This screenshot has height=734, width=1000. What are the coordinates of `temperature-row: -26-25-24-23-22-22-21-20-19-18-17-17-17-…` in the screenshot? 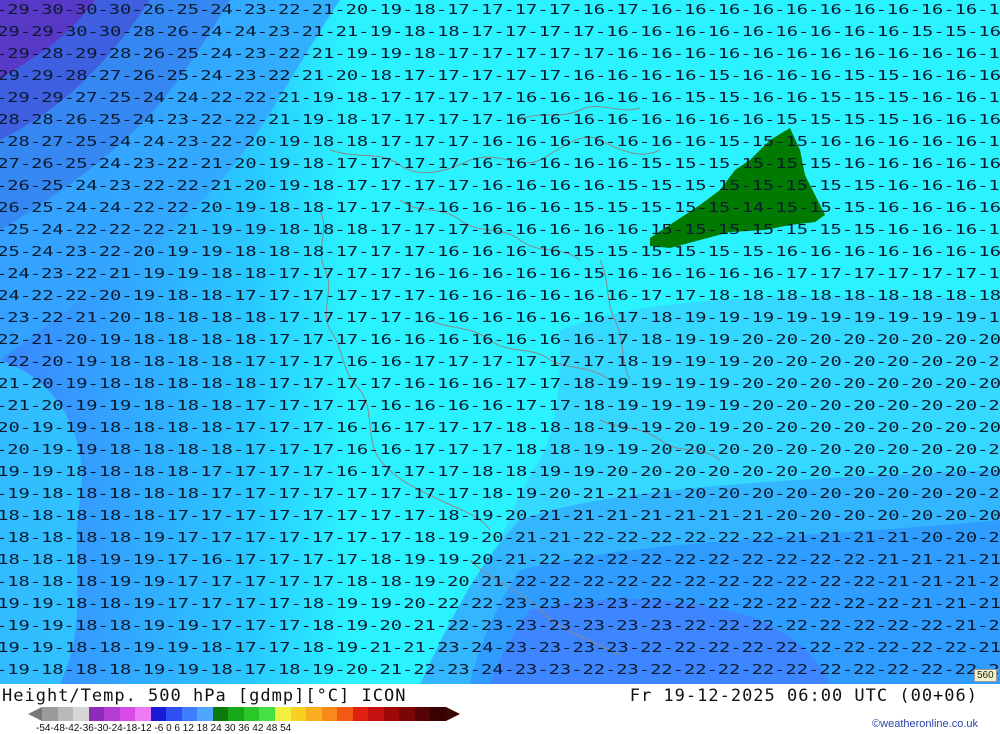 It's located at (500, 186).